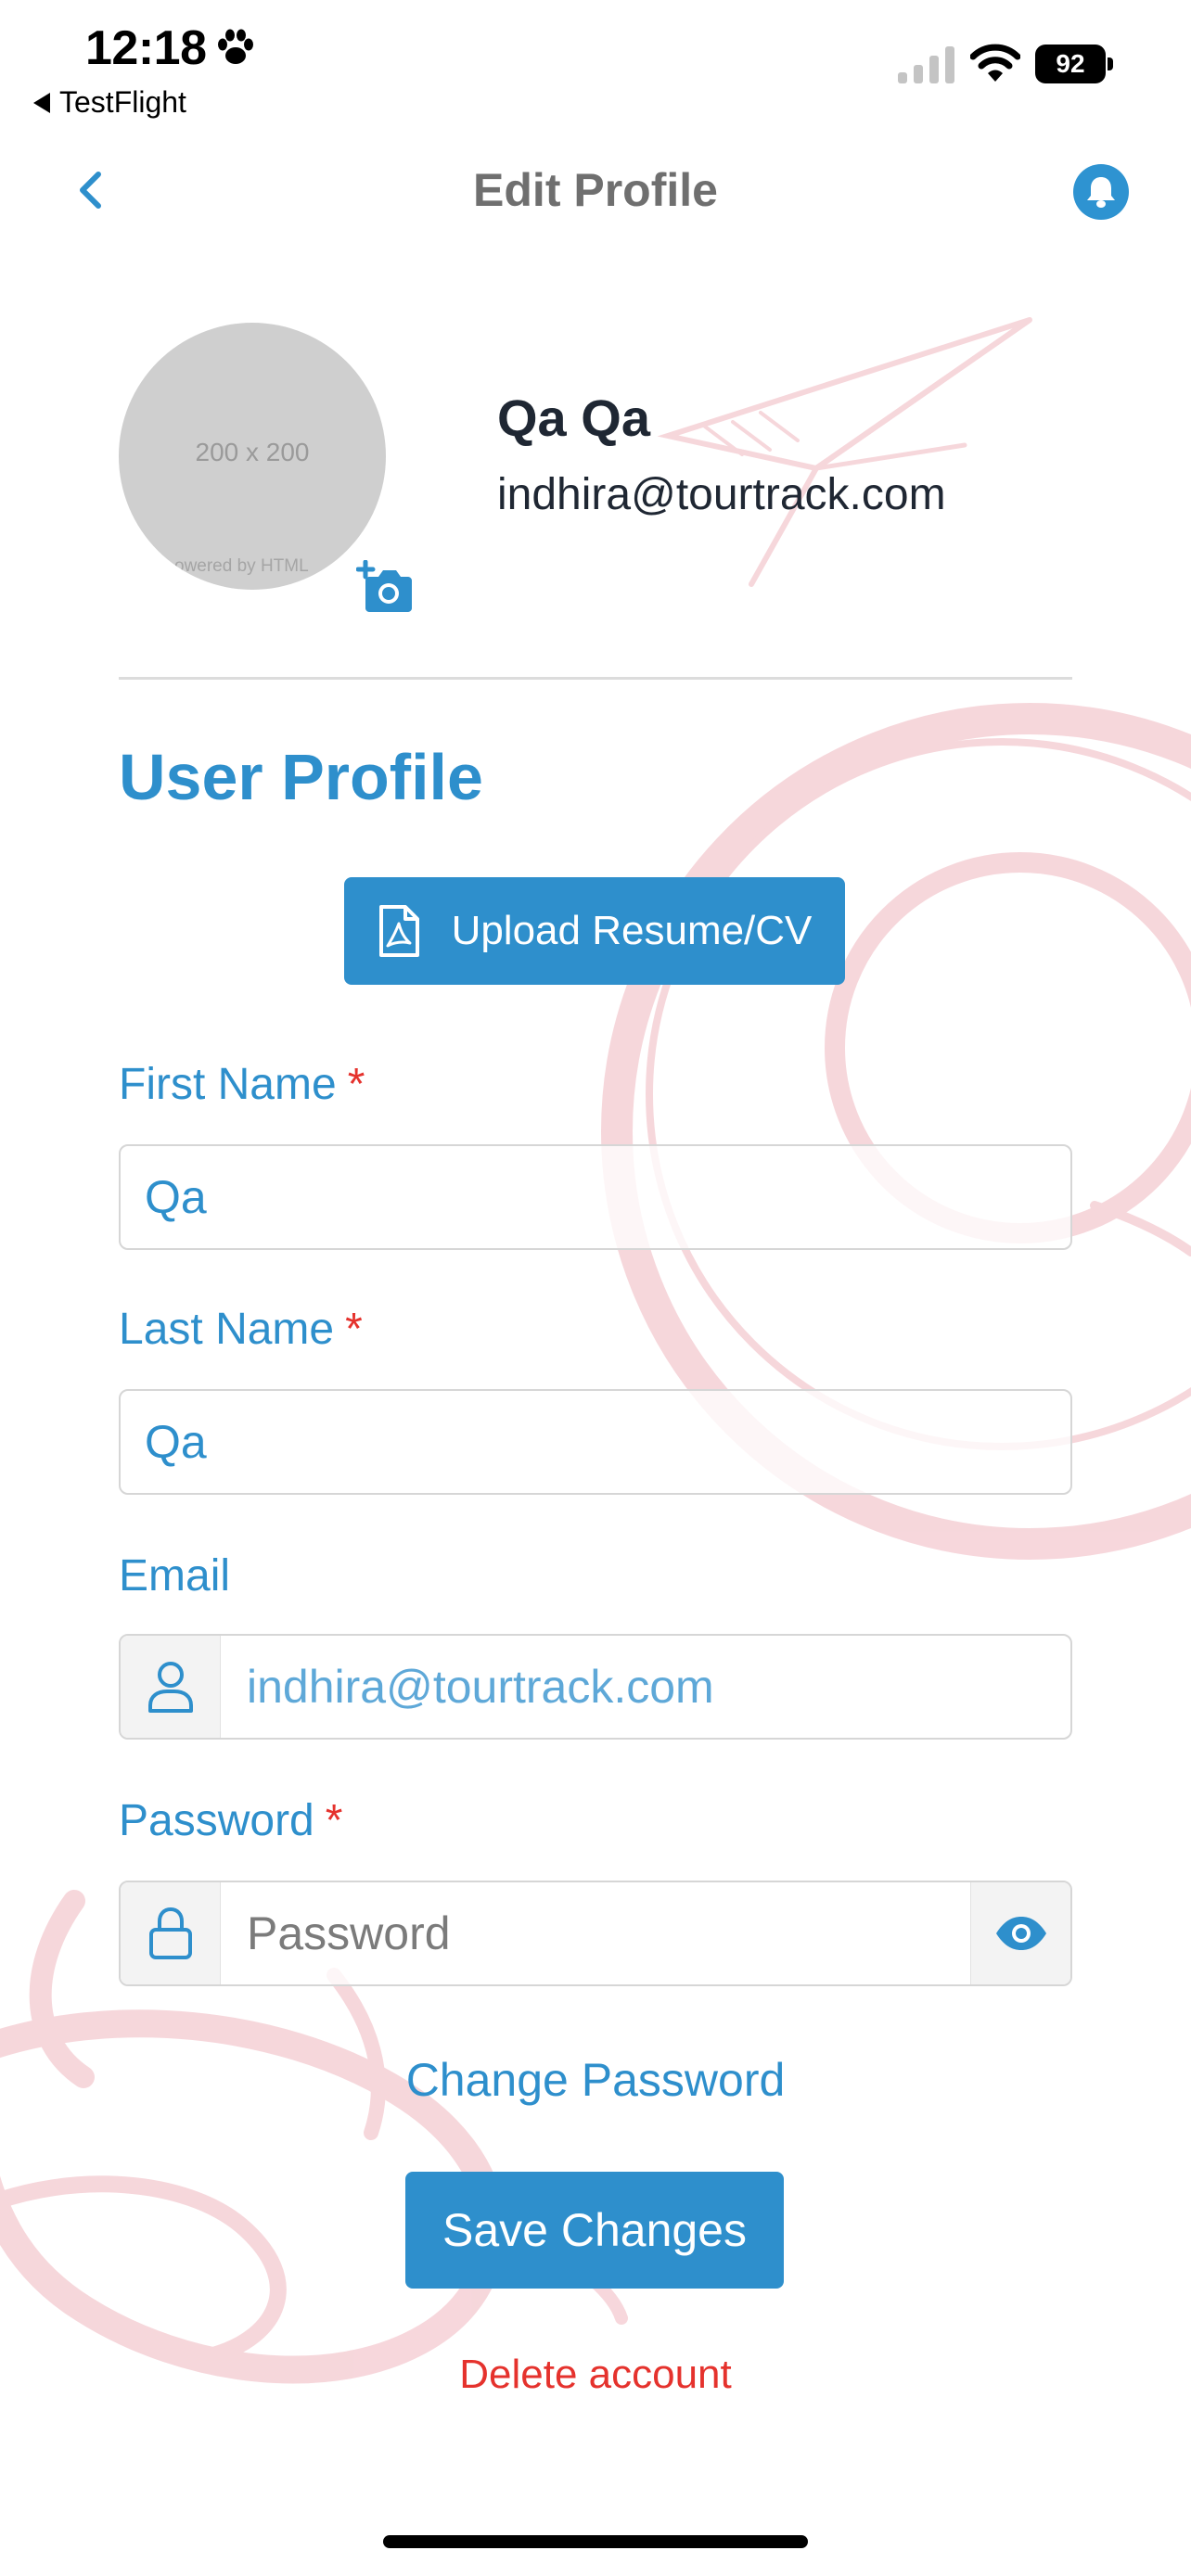  Describe the element at coordinates (1110, 64) in the screenshot. I see `battery-cap` at that location.